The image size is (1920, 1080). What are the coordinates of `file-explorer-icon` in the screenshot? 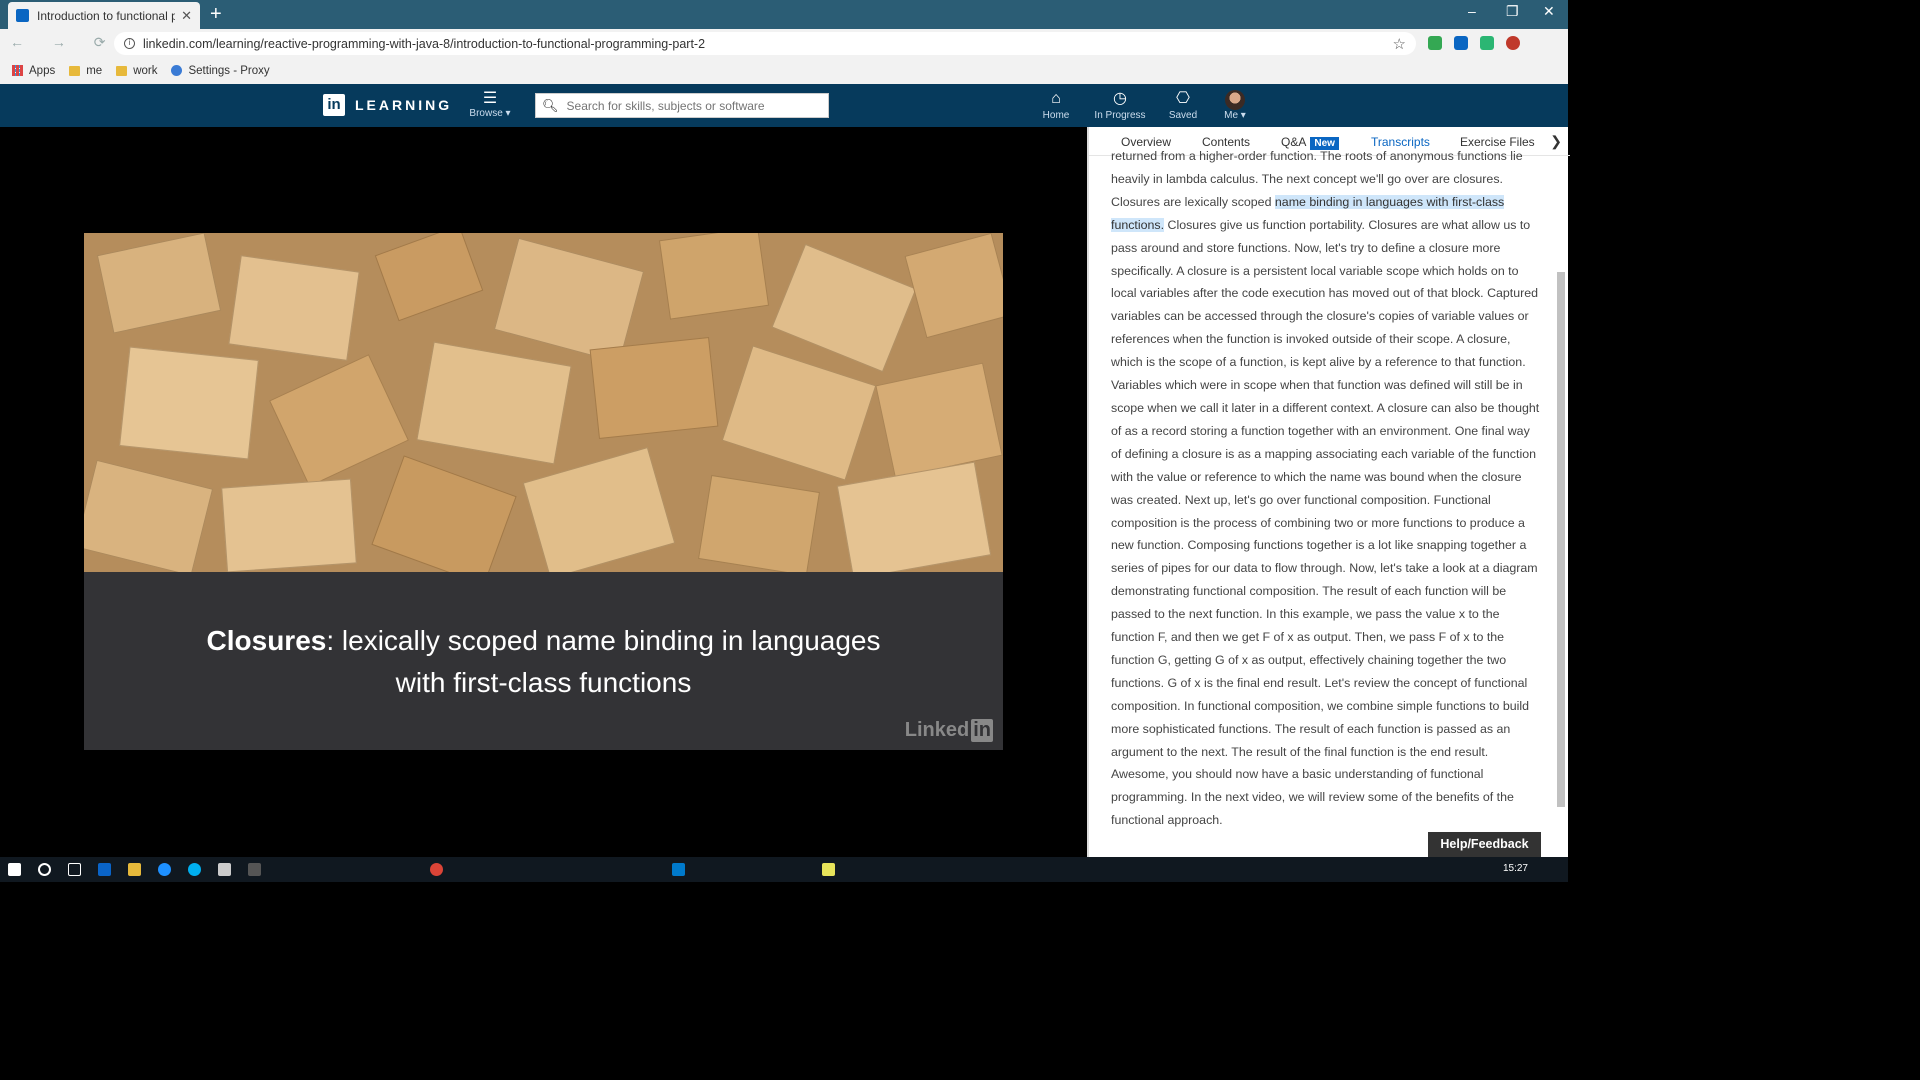 It's located at (134, 869).